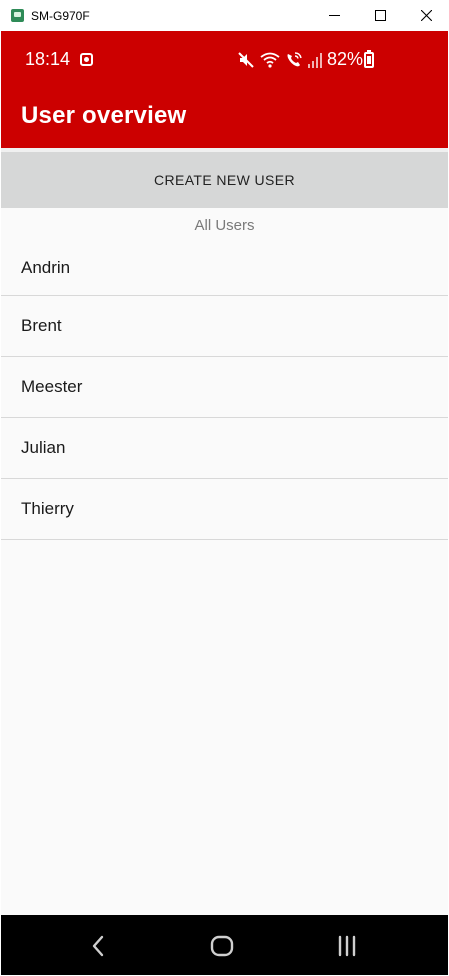 This screenshot has height=976, width=449. I want to click on status-bar: 18:14 82%, so click(224, 60).